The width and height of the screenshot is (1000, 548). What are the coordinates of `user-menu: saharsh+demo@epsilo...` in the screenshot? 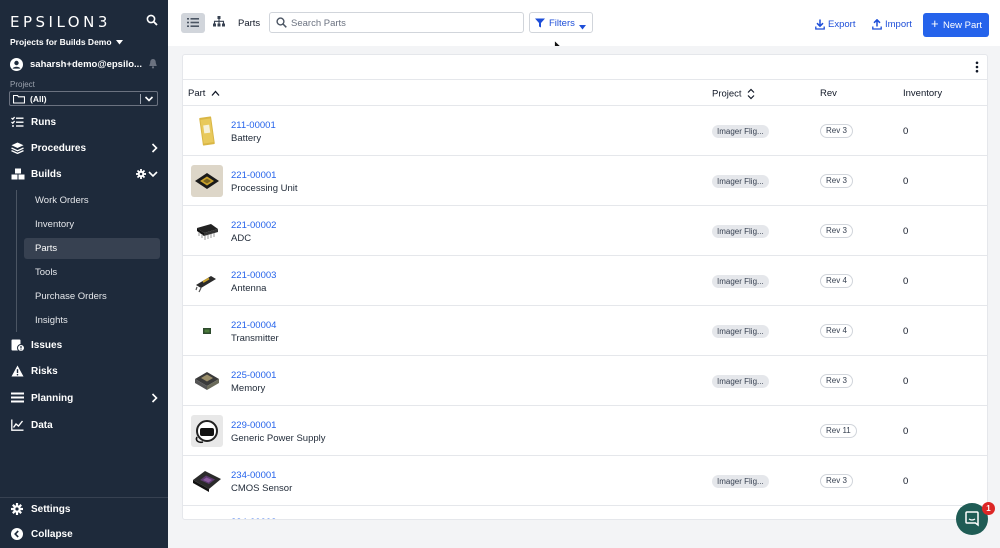 It's located at (85, 65).